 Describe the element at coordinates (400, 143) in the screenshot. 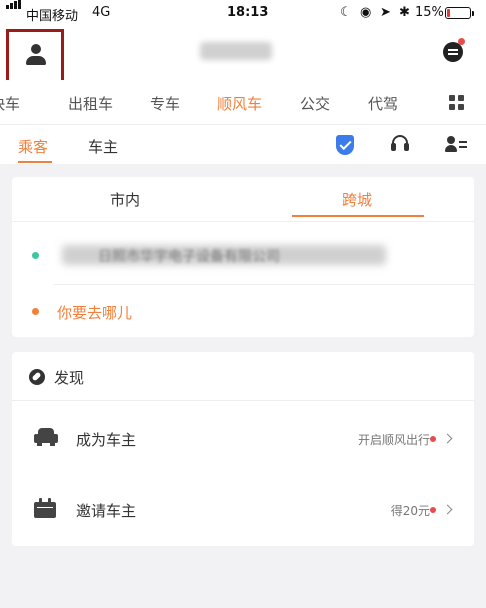

I see `headset-icon` at that location.